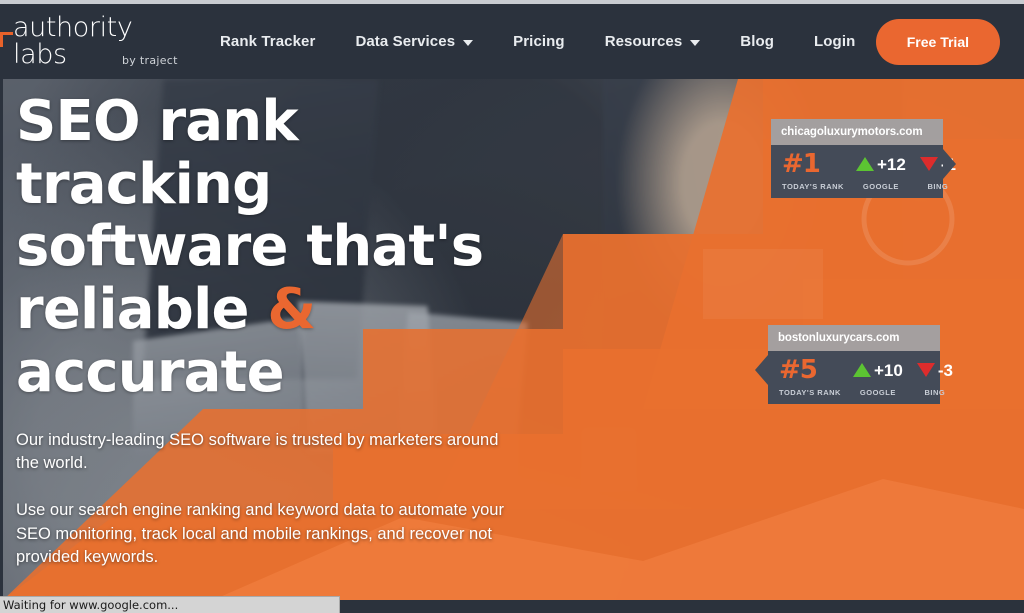 The width and height of the screenshot is (1024, 613). I want to click on rank-card-rank-col: #5 TODAY'S RANK, so click(809, 377).